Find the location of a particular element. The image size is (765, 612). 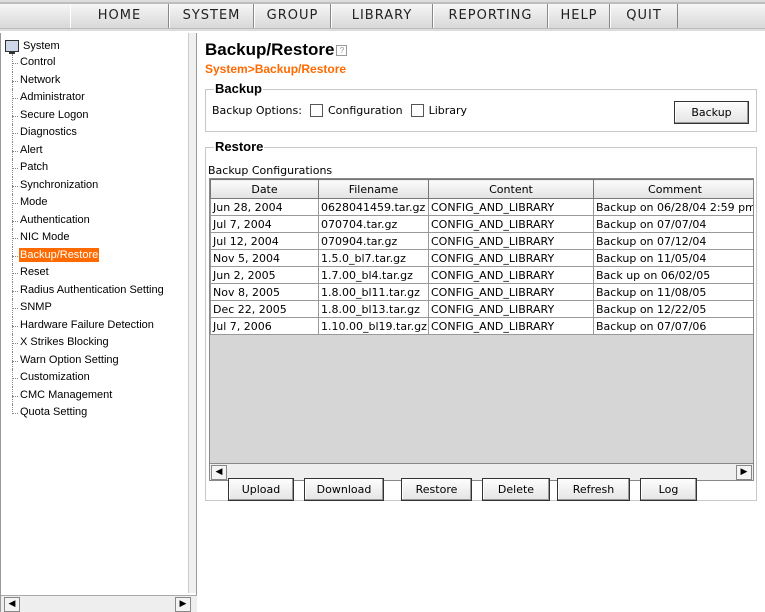

menu-spacer is located at coordinates (35, 16).